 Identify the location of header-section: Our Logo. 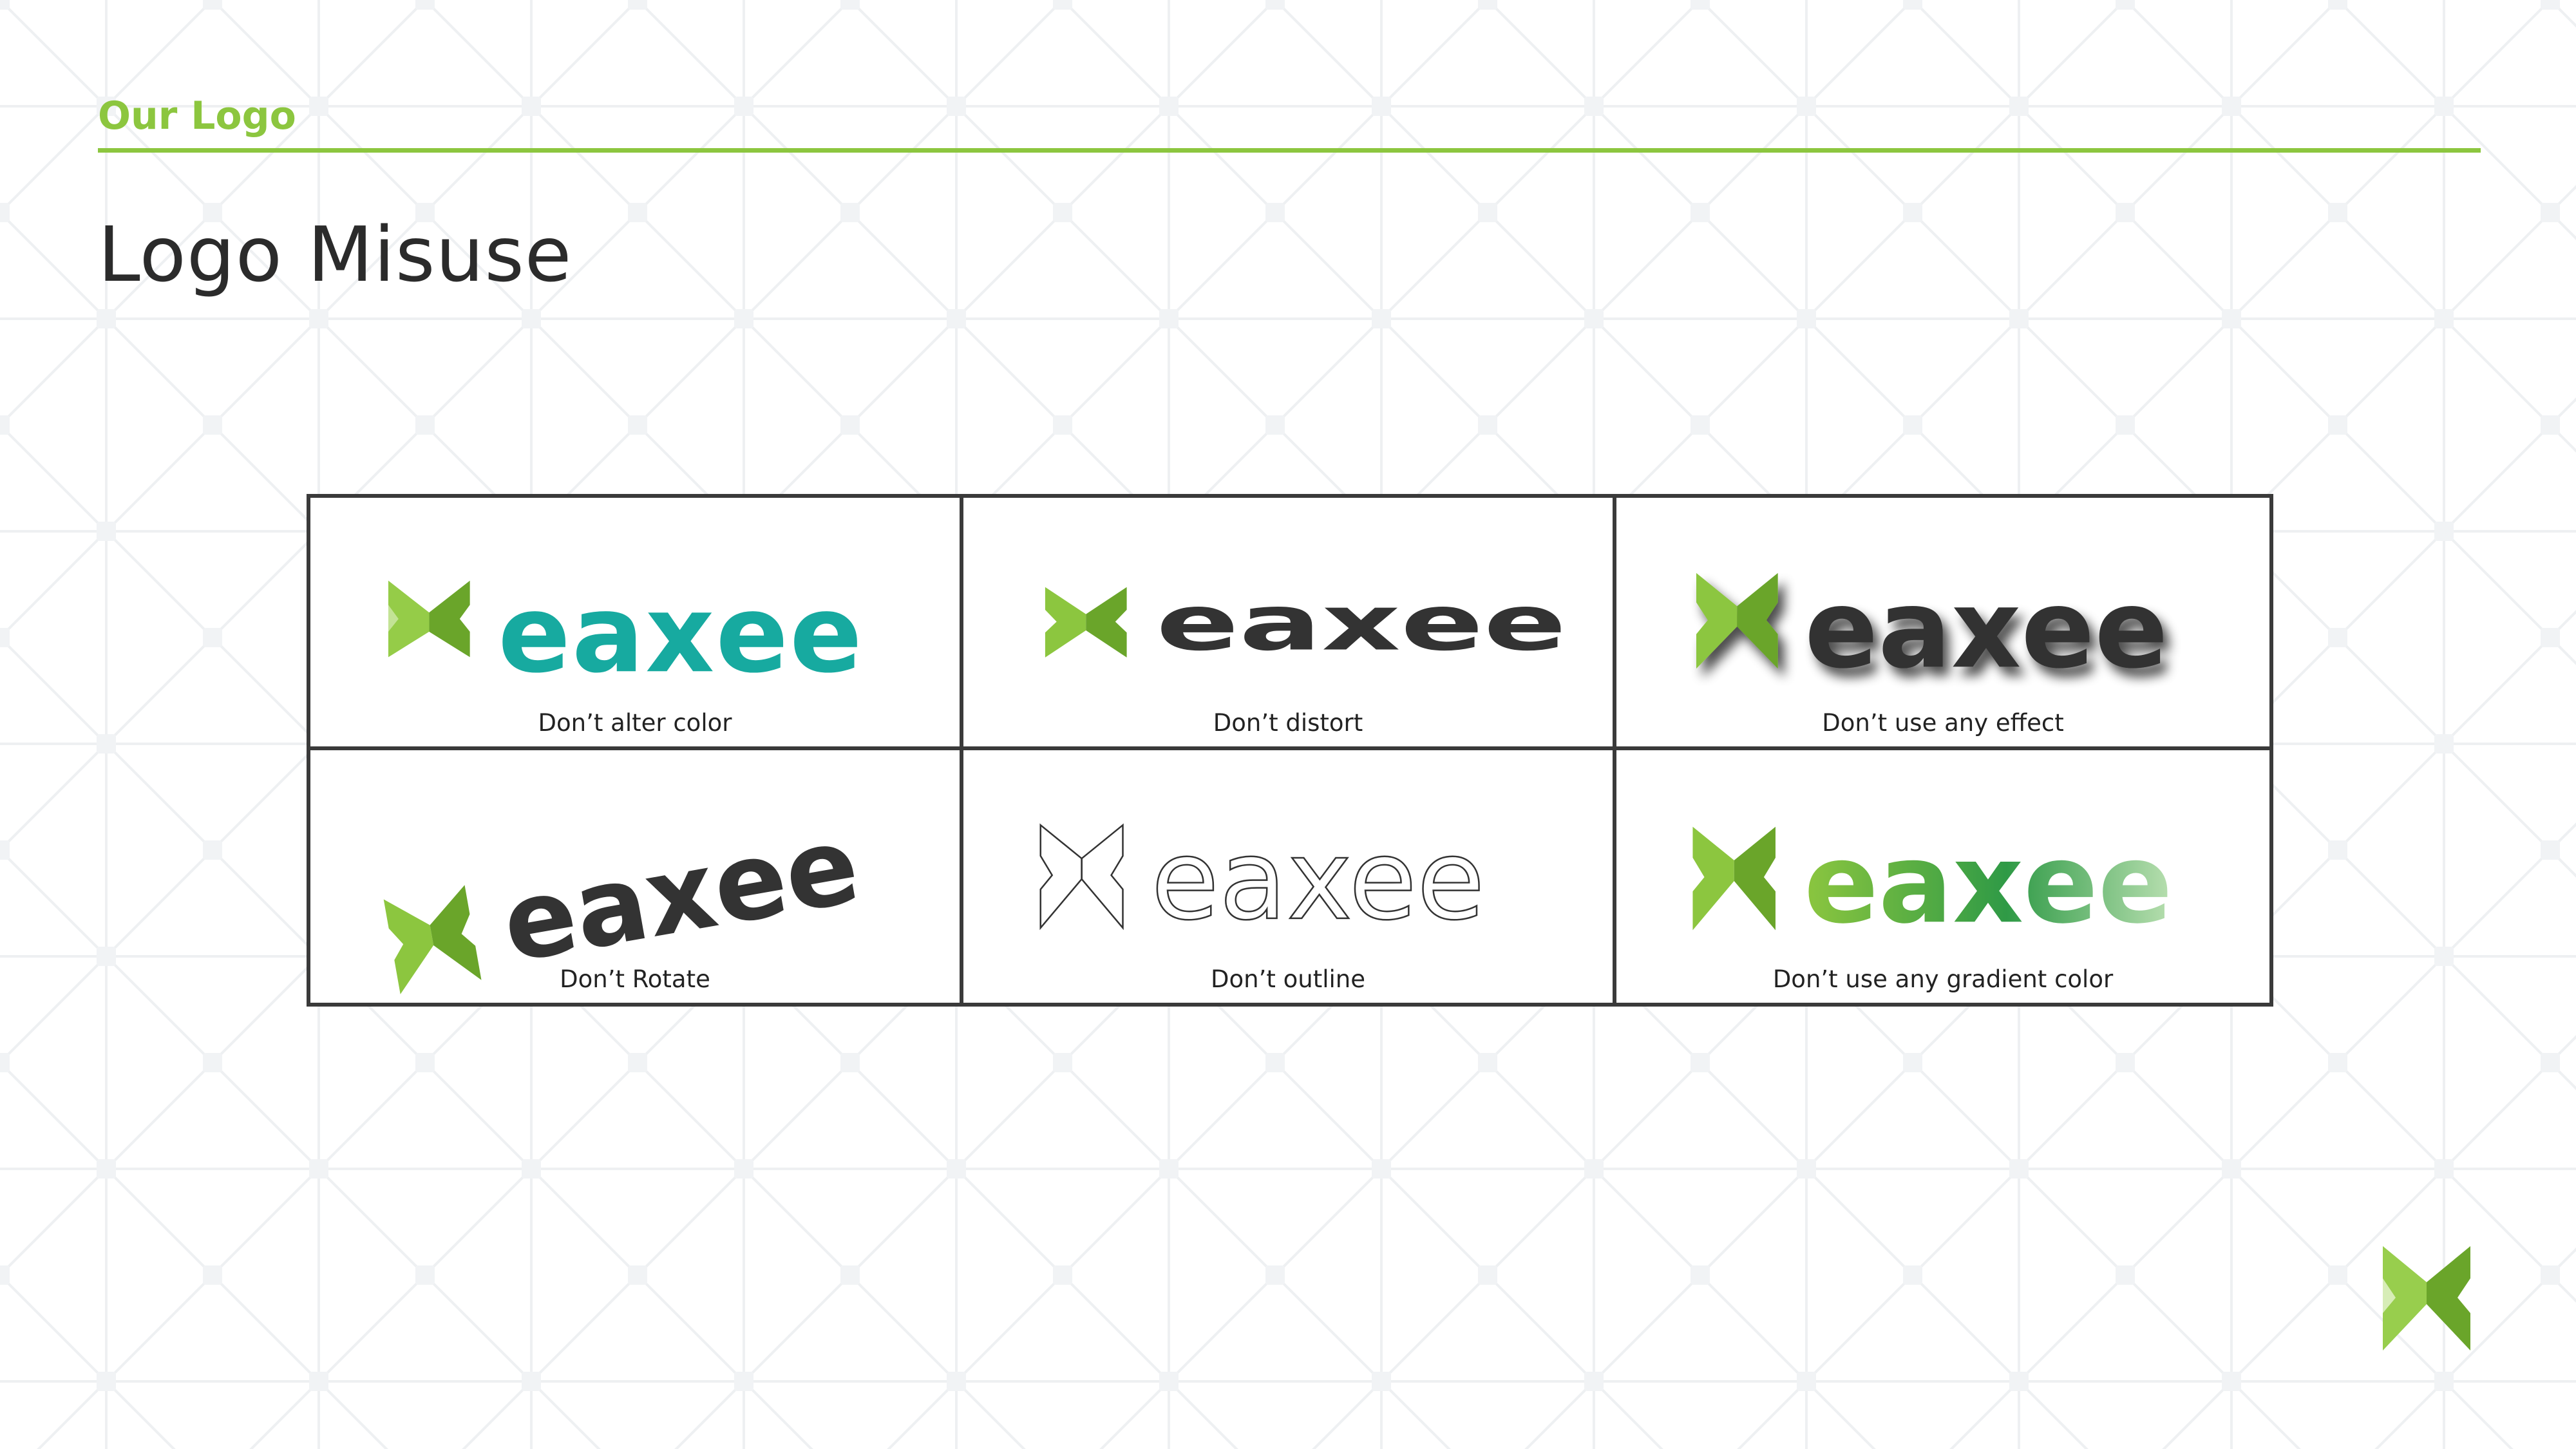
(1289, 121).